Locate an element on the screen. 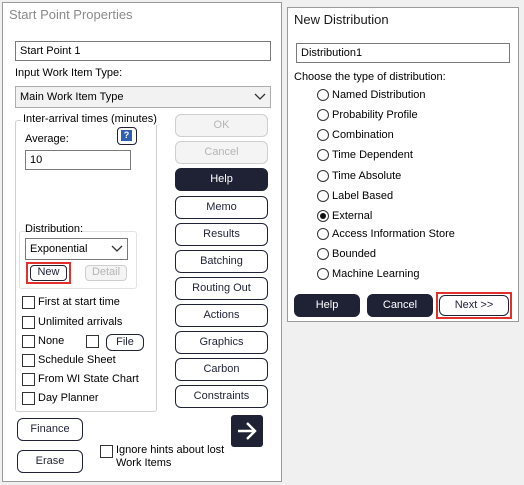  schedule-sheet-checkbox is located at coordinates (28, 360).